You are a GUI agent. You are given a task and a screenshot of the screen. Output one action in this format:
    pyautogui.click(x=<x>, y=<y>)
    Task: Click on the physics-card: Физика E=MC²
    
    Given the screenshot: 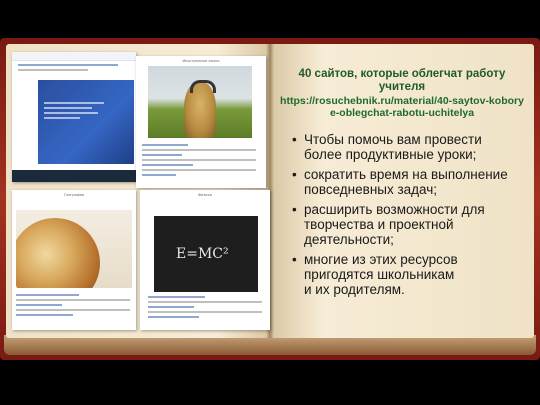 What is the action you would take?
    pyautogui.click(x=205, y=260)
    